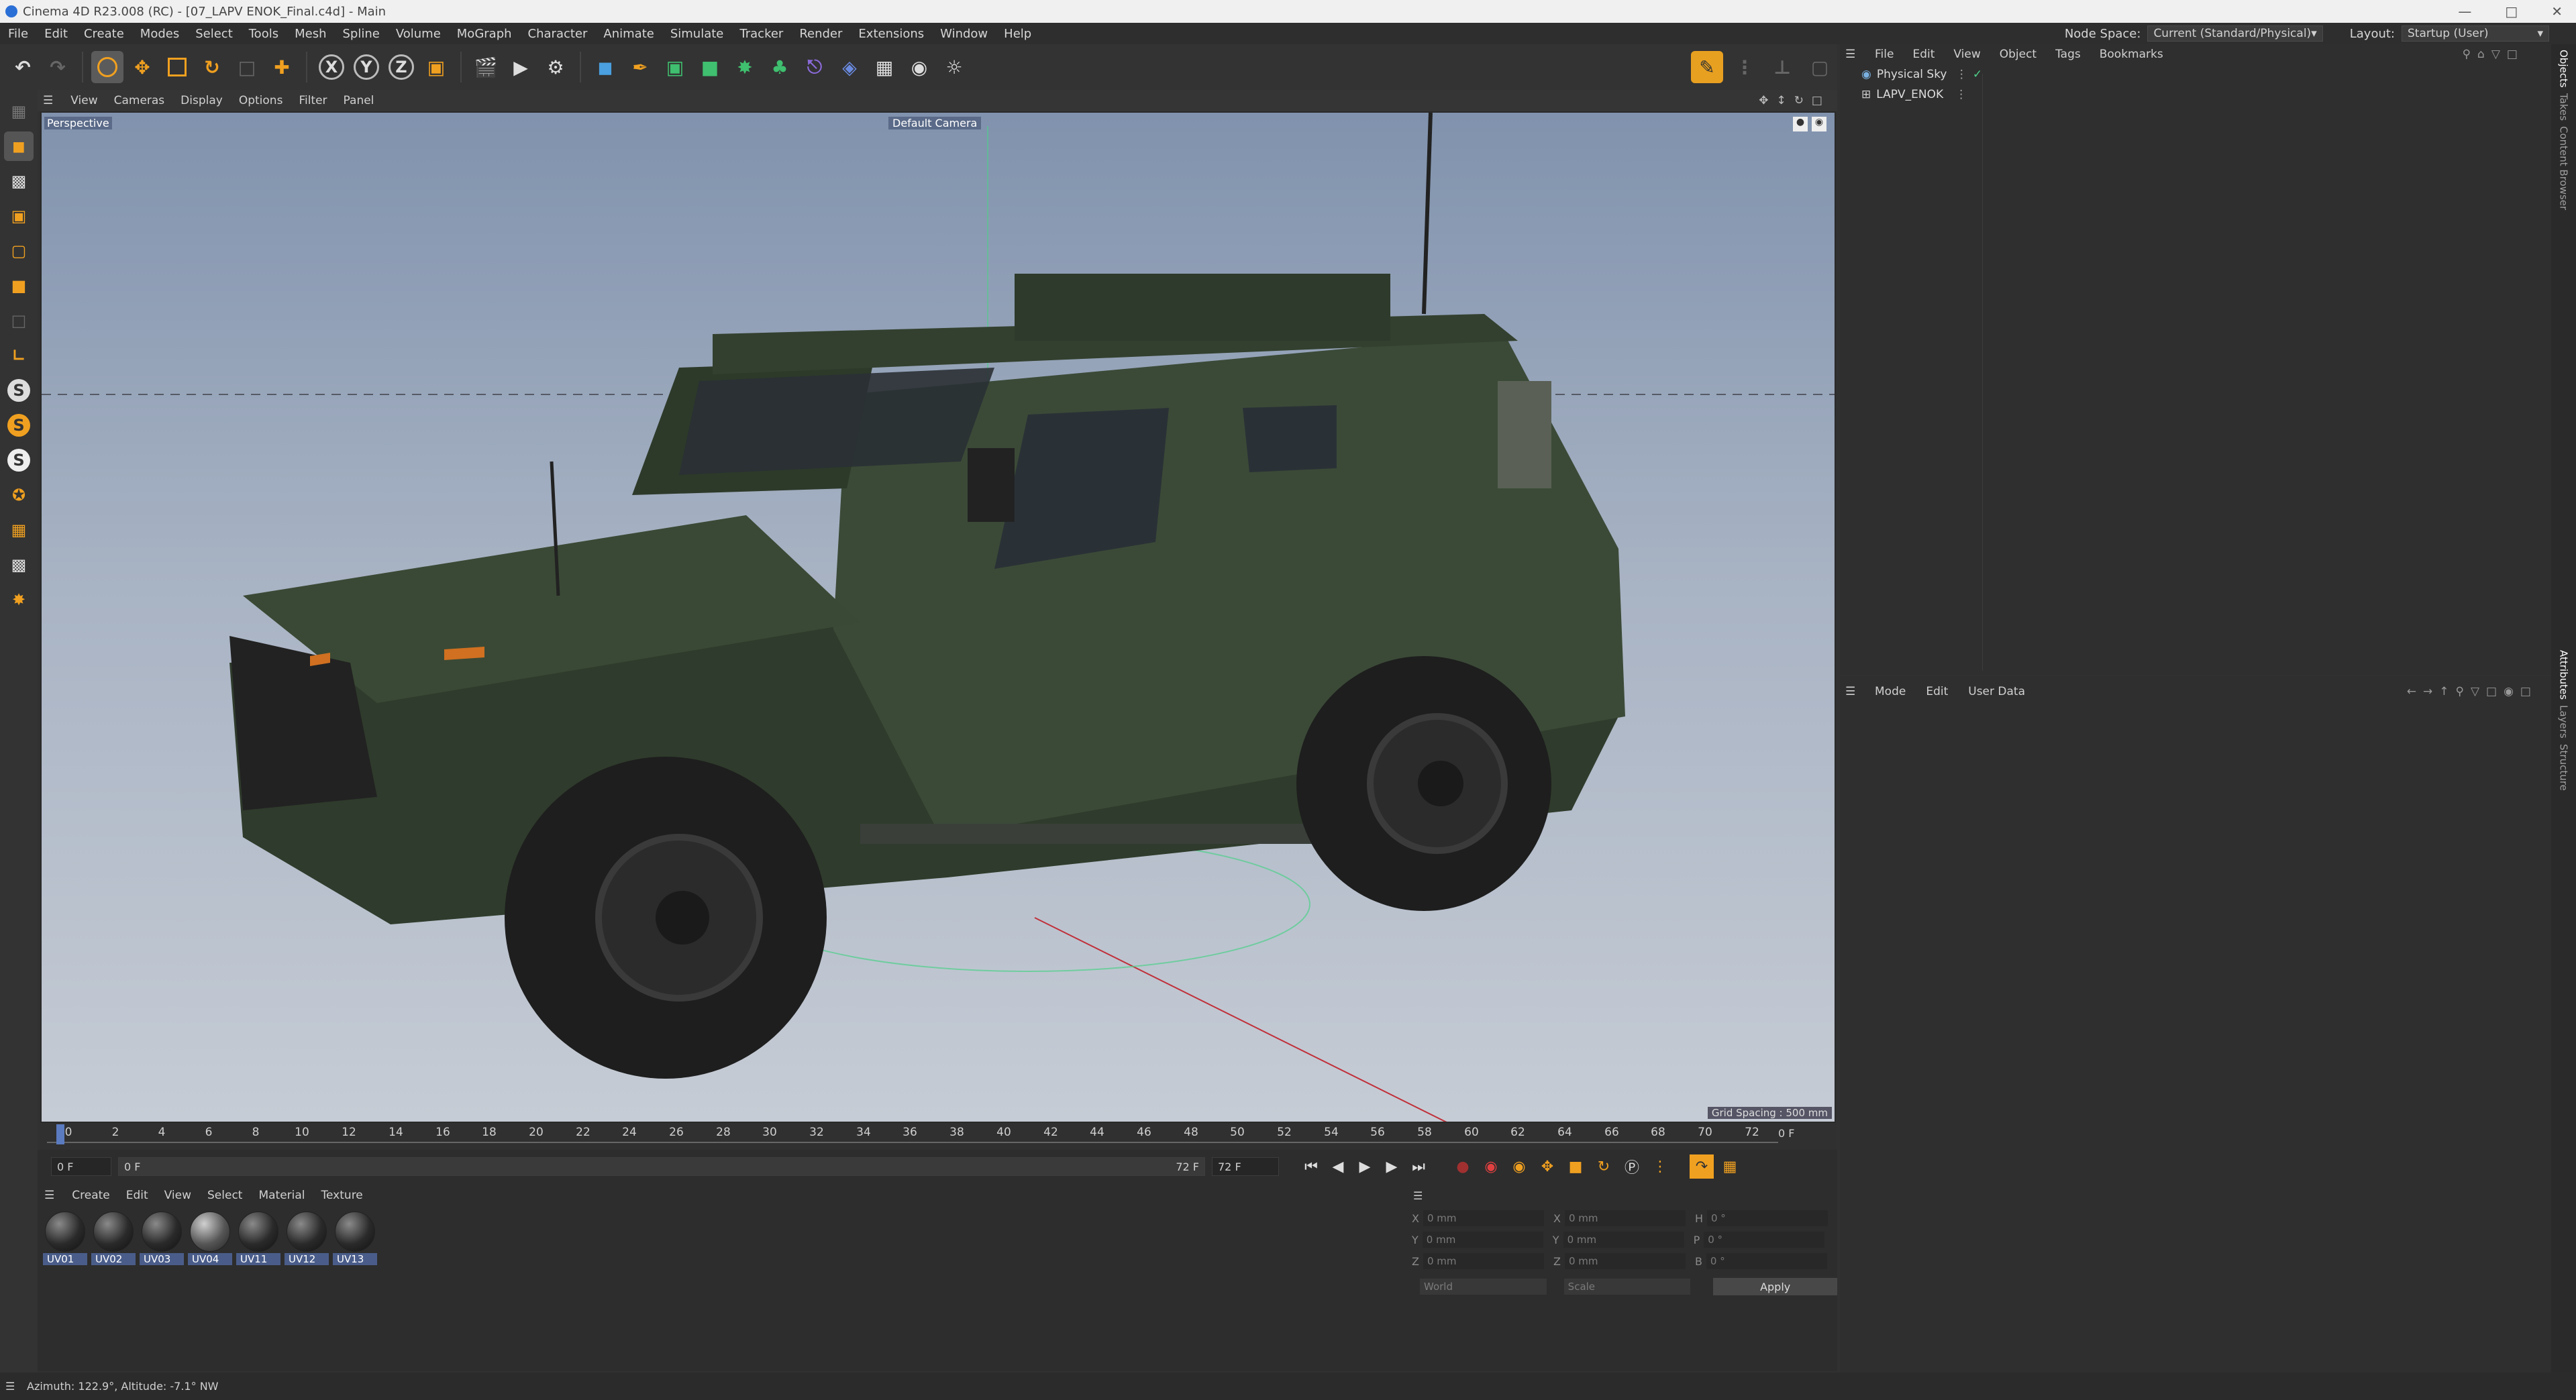 The image size is (2576, 1400). What do you see at coordinates (83, 100) in the screenshot?
I see `viewport-menu-view: View` at bounding box center [83, 100].